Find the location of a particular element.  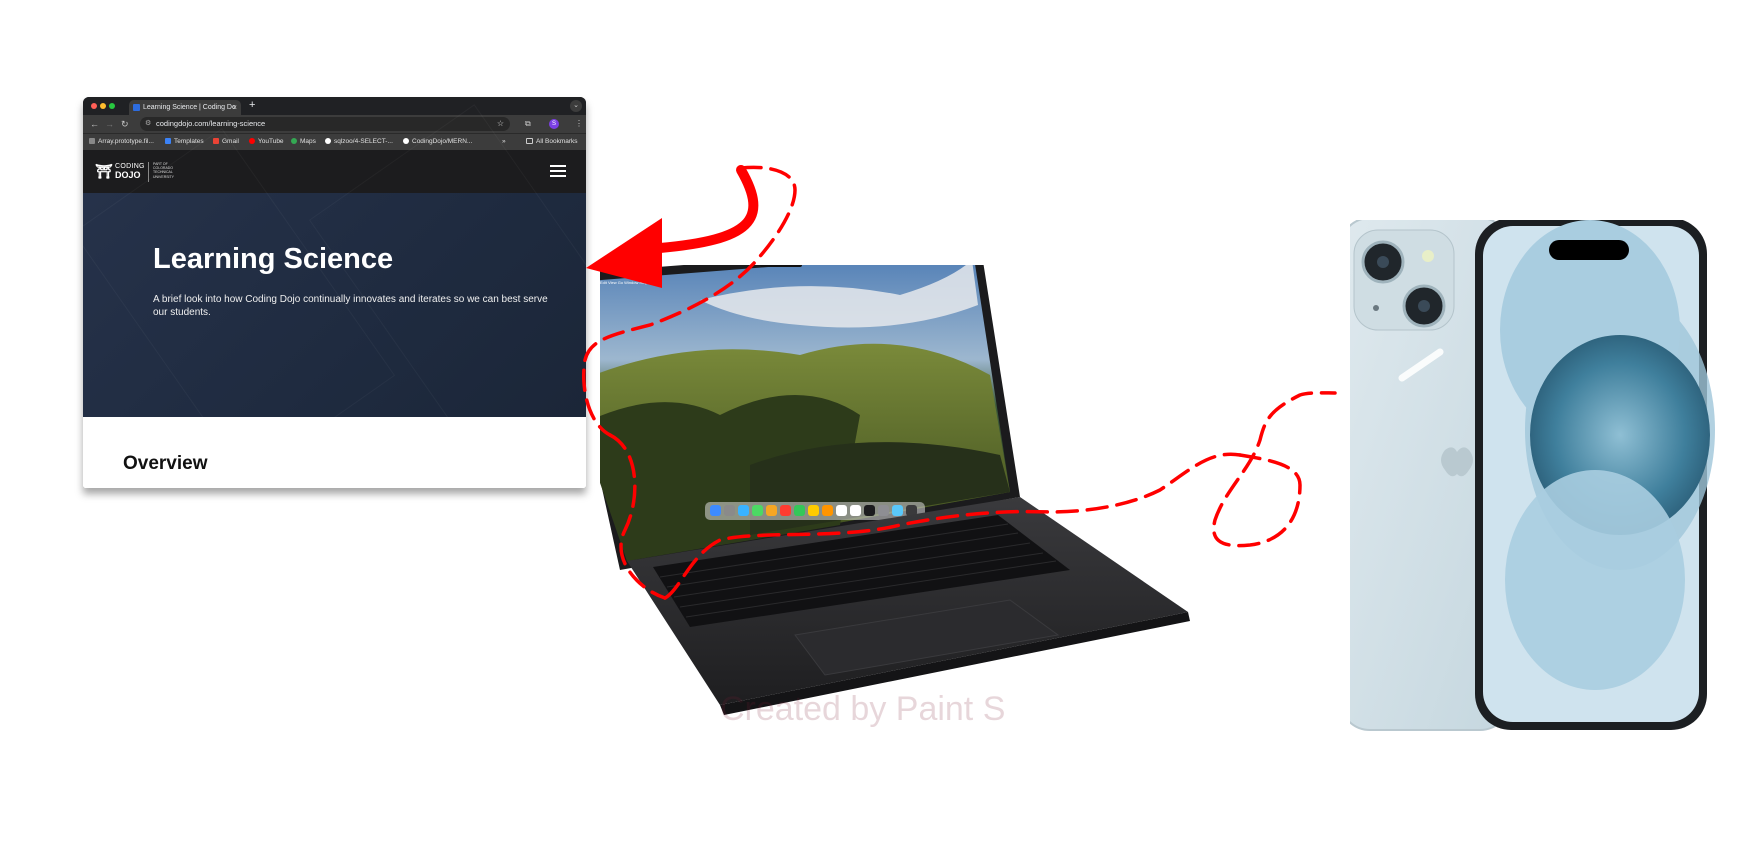

tab-strip: Learning Science | Coding Do × + ⌄ is located at coordinates (334, 106).